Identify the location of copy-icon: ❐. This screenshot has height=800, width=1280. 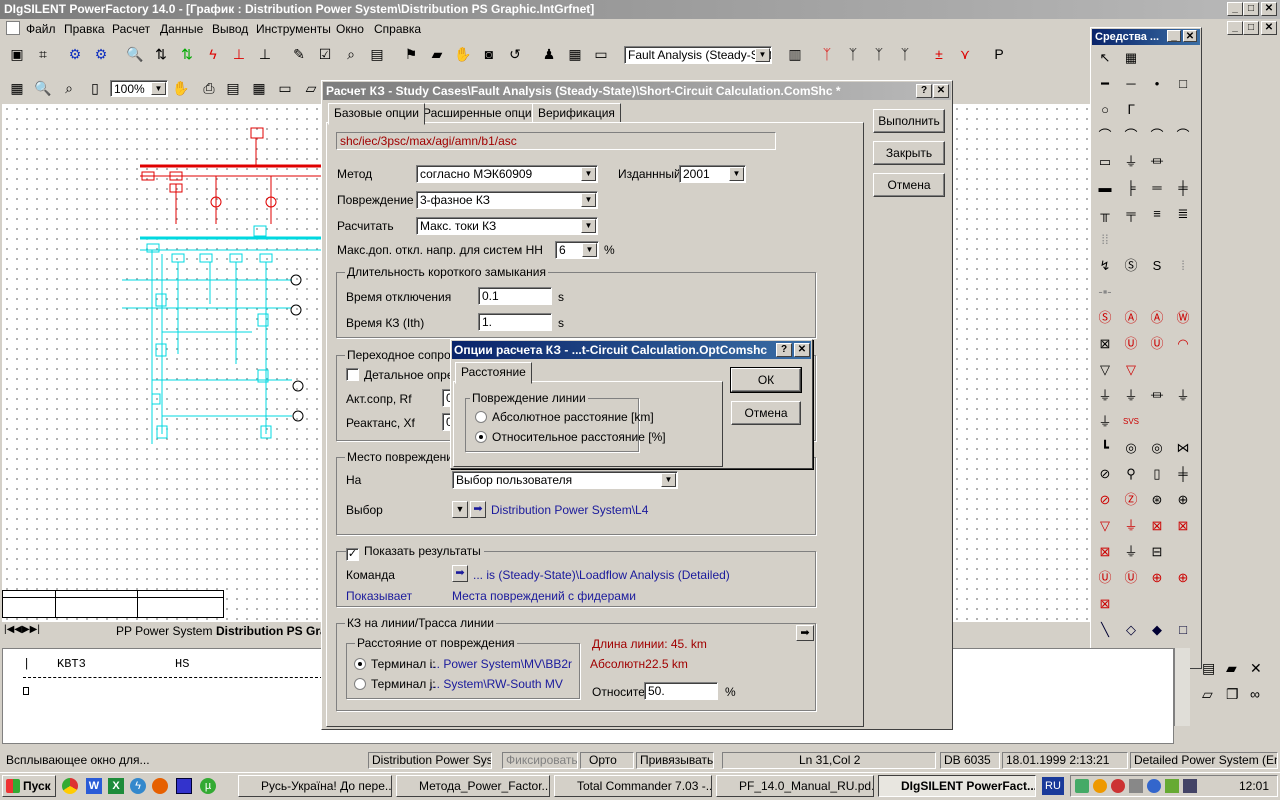
(1232, 694).